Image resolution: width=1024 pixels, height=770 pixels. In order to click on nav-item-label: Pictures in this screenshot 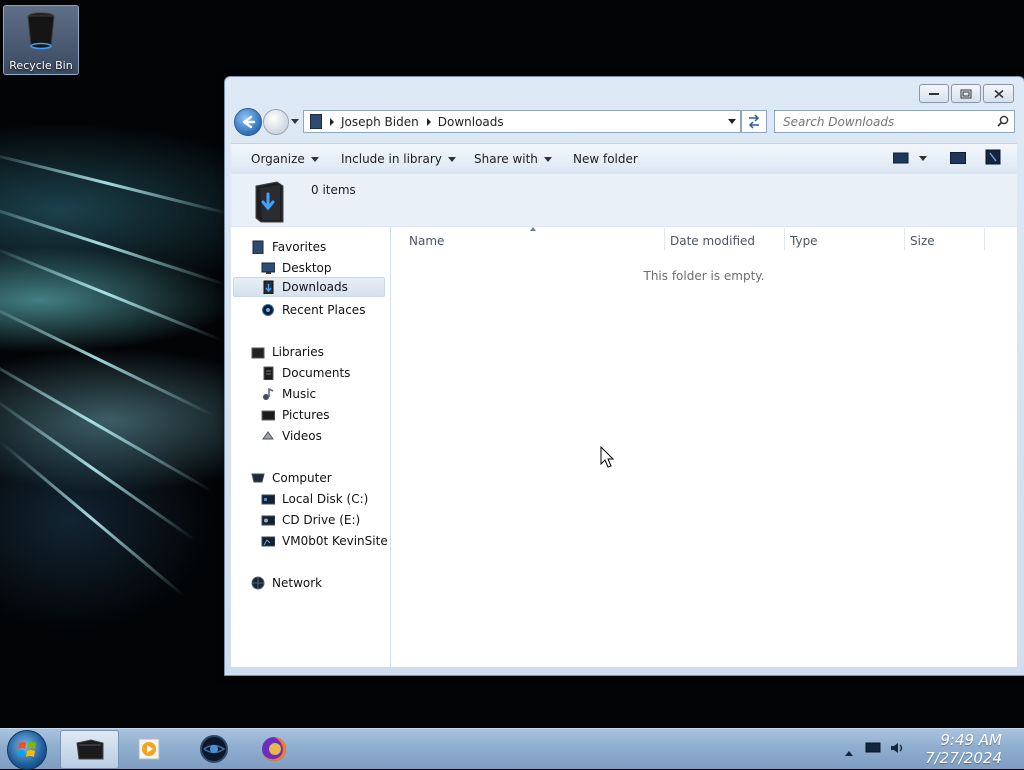, I will do `click(306, 415)`.